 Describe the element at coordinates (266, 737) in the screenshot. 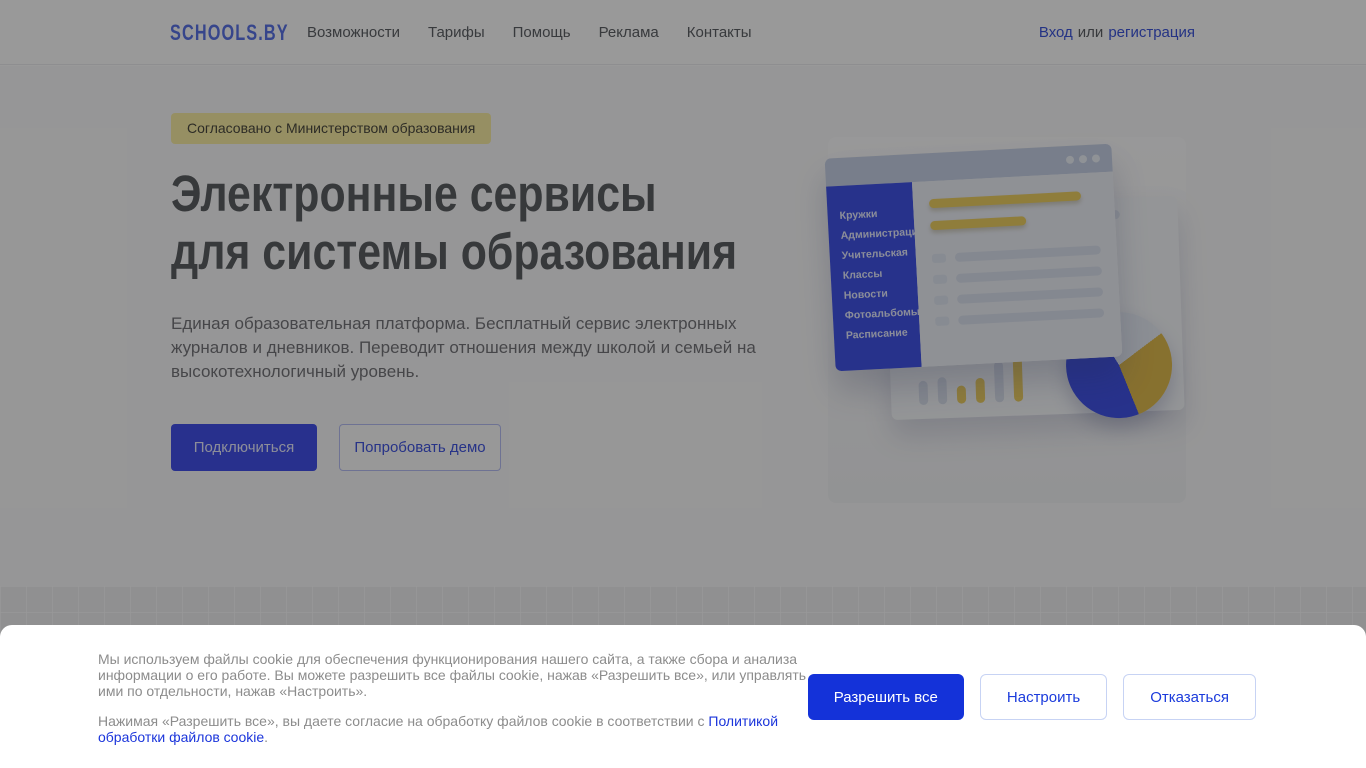

I see `cookie-paragraph-2-period: .` at that location.